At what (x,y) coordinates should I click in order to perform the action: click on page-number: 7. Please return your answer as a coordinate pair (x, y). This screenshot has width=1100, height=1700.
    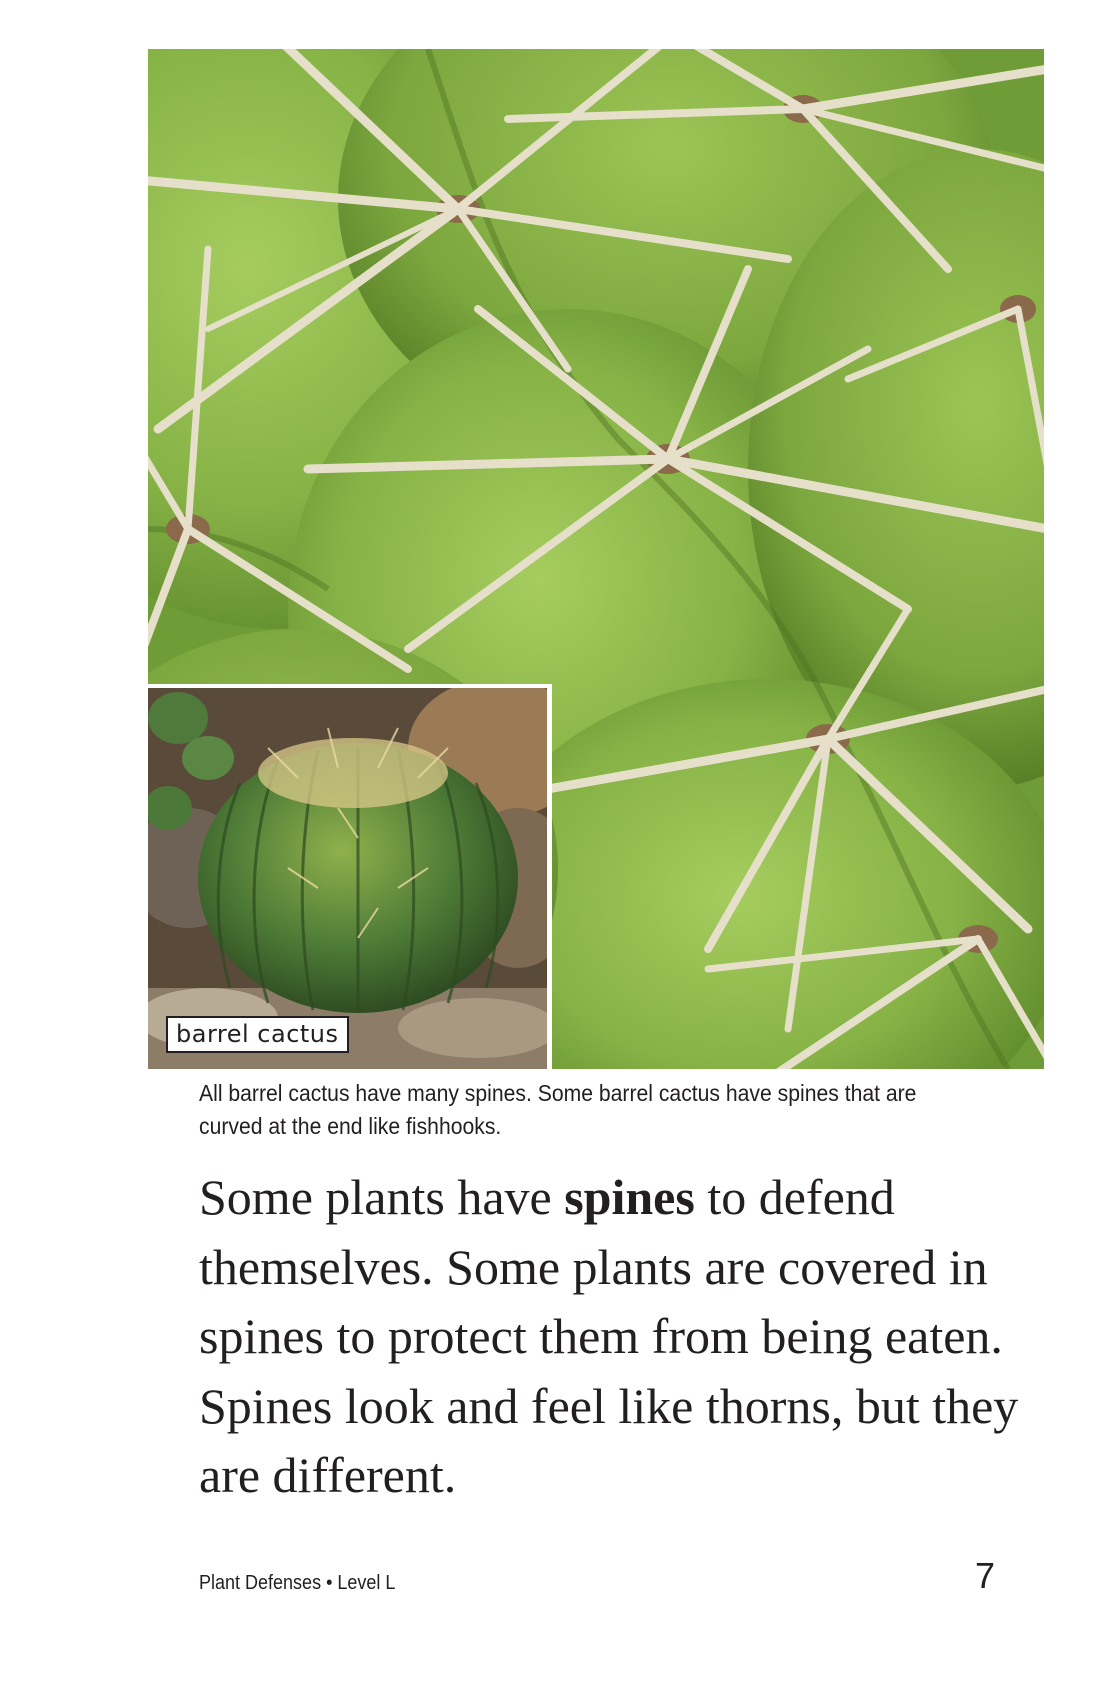
    Looking at the image, I should click on (984, 1575).